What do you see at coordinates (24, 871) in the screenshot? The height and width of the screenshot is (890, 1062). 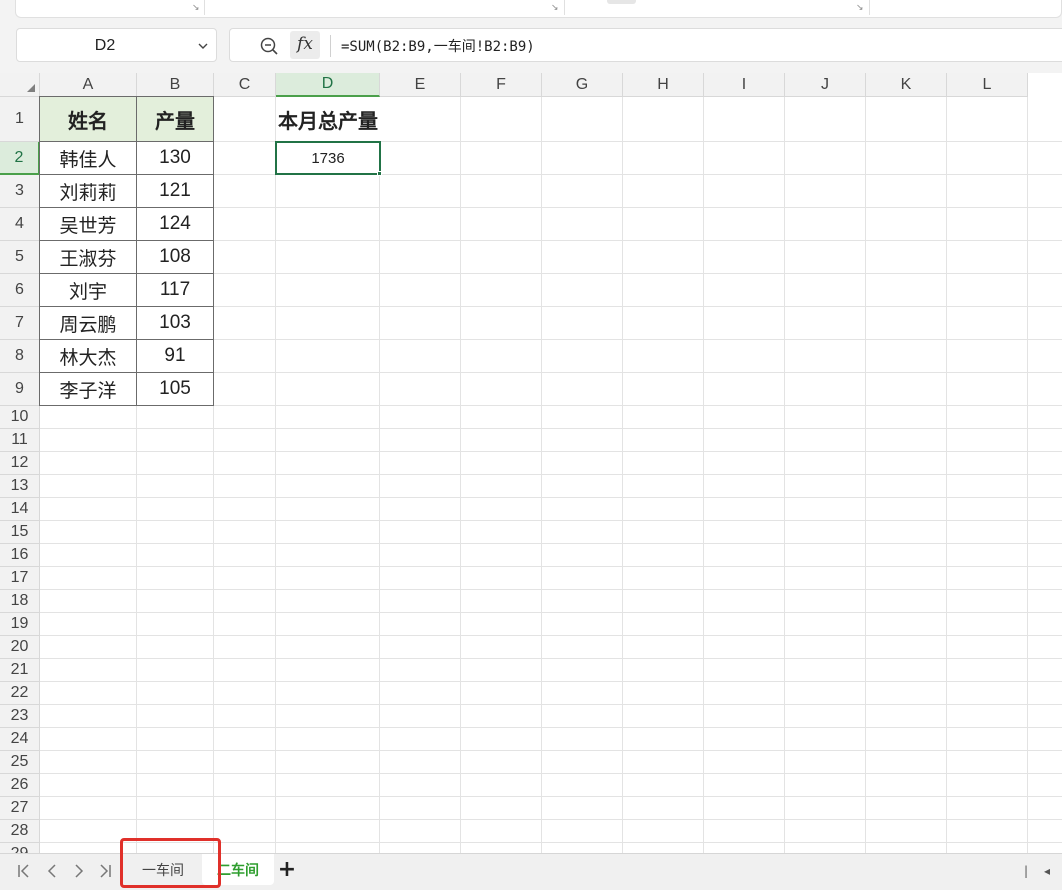 I see `first-sheet-icon` at bounding box center [24, 871].